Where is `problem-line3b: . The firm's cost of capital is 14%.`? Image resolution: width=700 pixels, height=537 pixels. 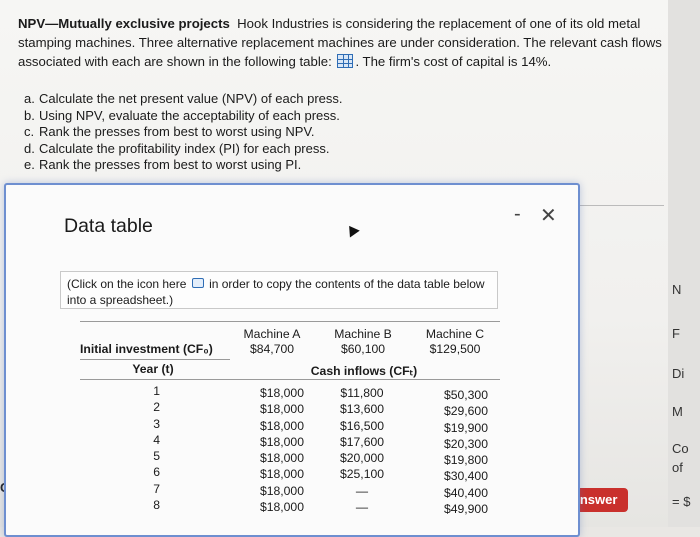 problem-line3b: . The firm's cost of capital is 14%. is located at coordinates (453, 61).